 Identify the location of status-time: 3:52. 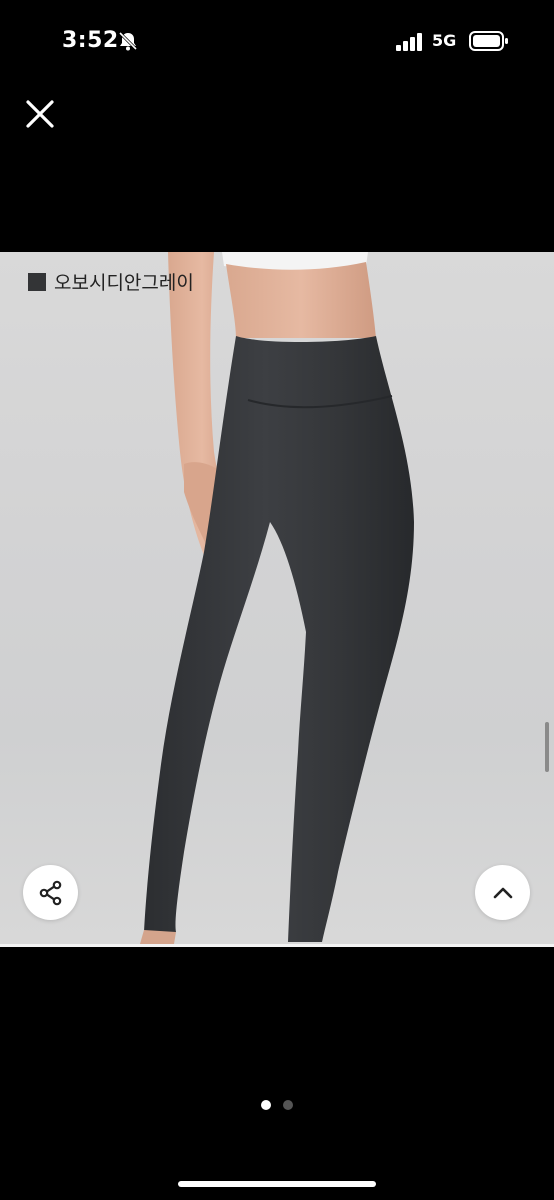
(90, 40).